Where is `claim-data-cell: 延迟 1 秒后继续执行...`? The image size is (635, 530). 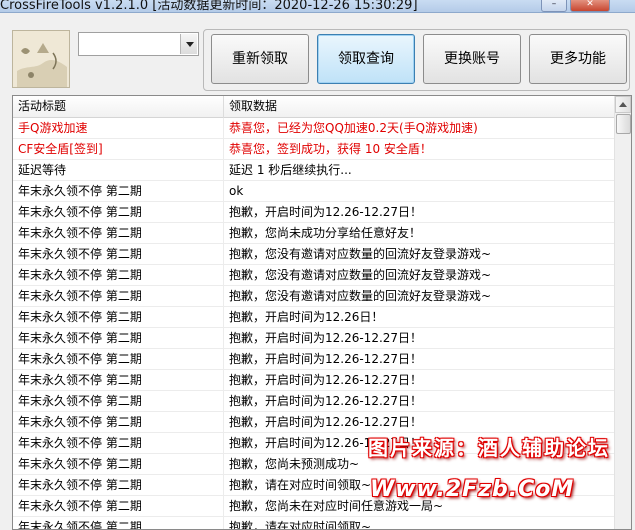 claim-data-cell: 延迟 1 秒后继续执行... is located at coordinates (419, 170).